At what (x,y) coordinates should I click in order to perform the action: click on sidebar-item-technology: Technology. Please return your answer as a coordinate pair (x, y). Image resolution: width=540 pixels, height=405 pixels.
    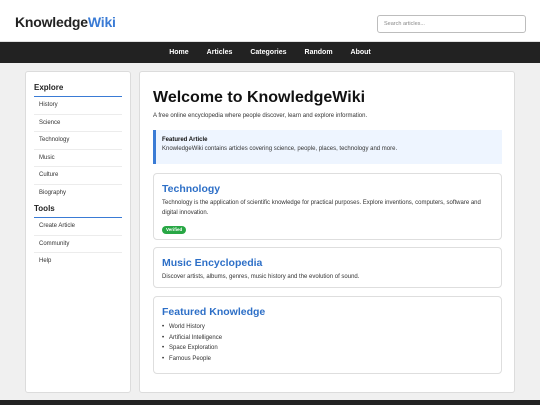
    Looking at the image, I should click on (78, 141).